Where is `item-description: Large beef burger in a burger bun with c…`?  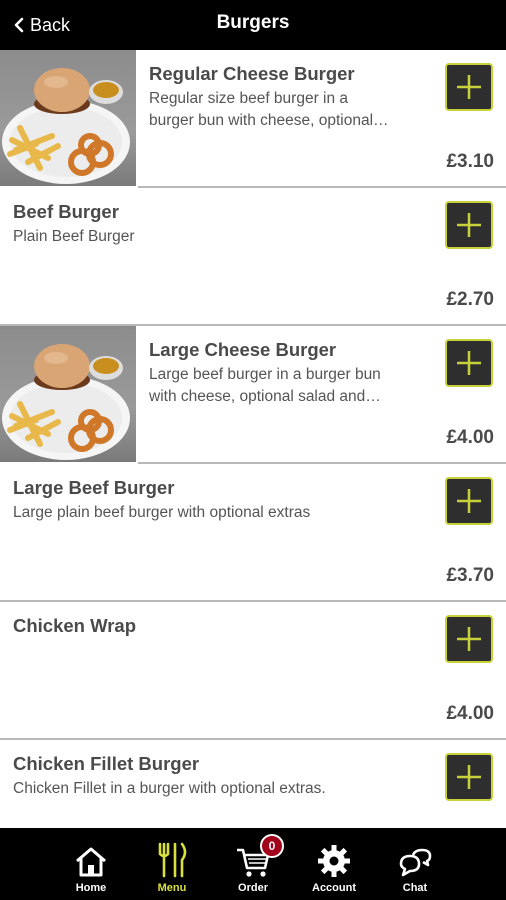 item-description: Large beef burger in a burger bun with c… is located at coordinates (265, 385).